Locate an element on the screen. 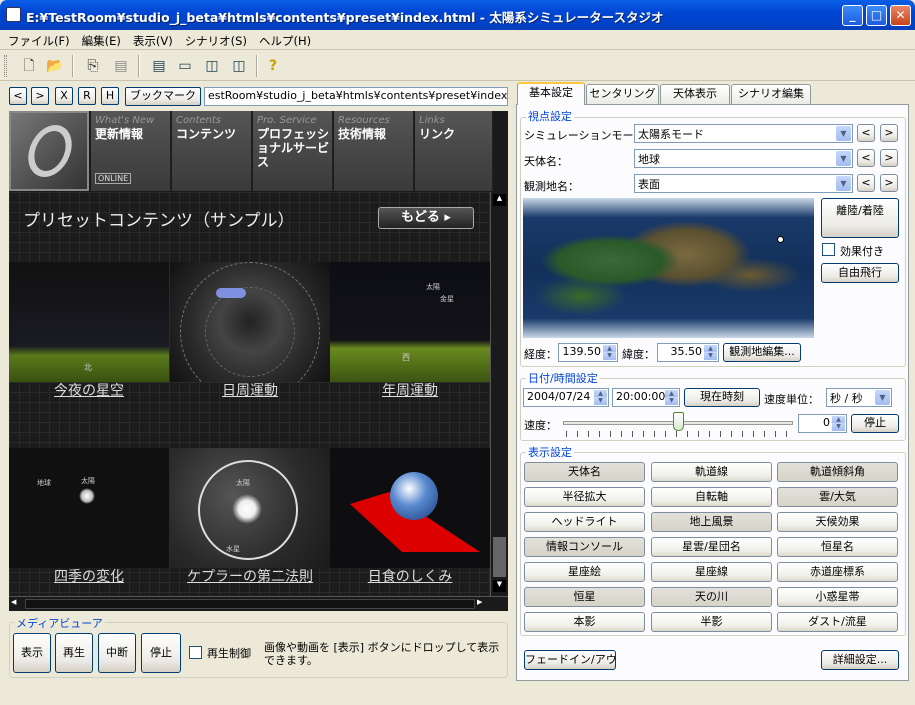 The image size is (915, 705). time-stop-button: 停止 is located at coordinates (875, 423).